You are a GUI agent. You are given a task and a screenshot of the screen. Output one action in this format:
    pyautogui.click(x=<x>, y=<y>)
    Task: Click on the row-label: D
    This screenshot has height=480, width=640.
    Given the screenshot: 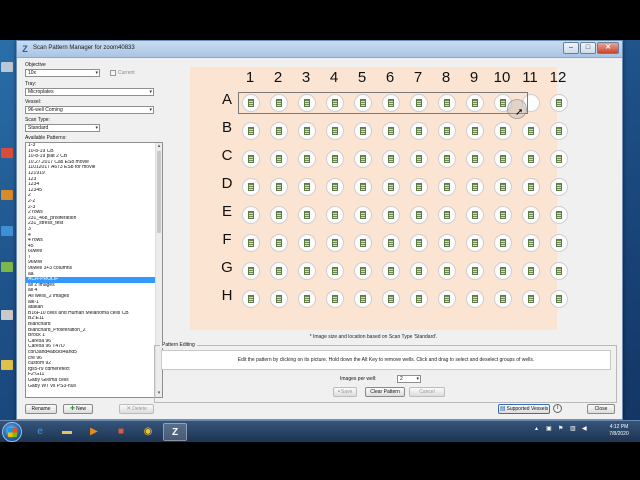 What is the action you would take?
    pyautogui.click(x=227, y=183)
    